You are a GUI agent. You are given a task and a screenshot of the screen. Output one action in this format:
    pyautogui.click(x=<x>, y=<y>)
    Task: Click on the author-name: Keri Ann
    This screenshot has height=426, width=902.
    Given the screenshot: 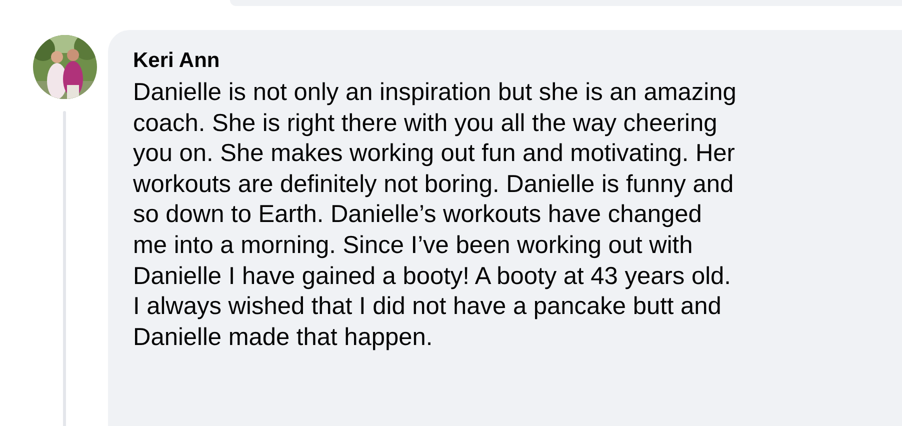 What is the action you would take?
    pyautogui.click(x=176, y=61)
    